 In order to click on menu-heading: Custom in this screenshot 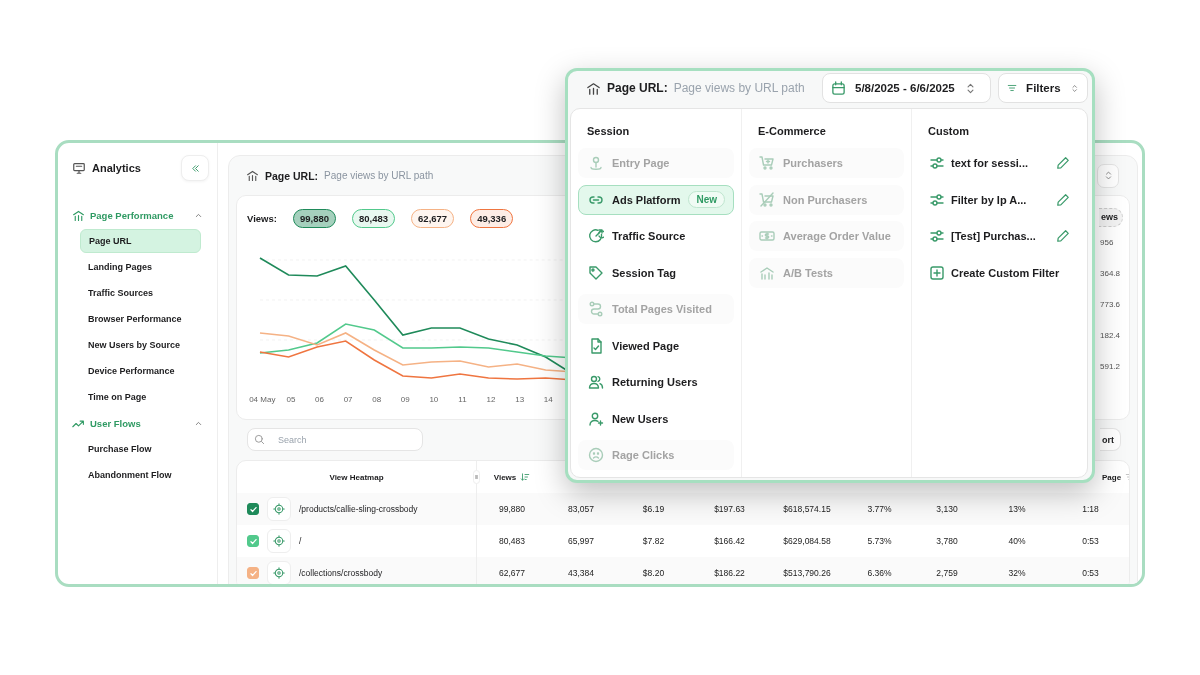, I will do `click(948, 131)`.